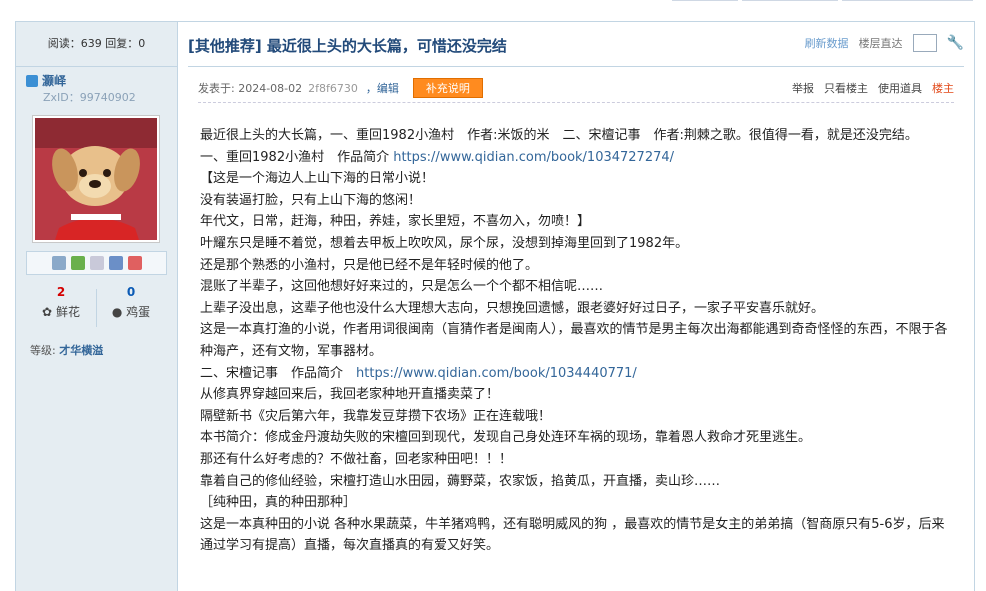 The image size is (986, 591). What do you see at coordinates (32, 80) in the screenshot?
I see `user-online-icon` at bounding box center [32, 80].